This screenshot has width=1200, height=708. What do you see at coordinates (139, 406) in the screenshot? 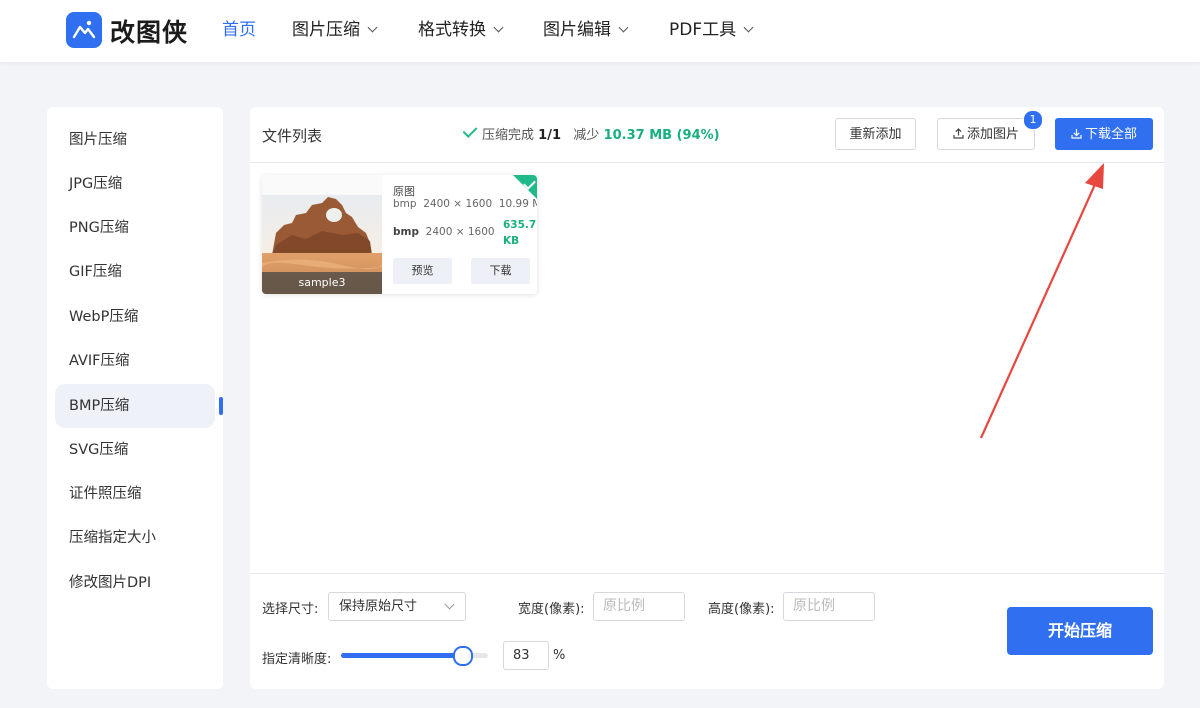
I see `sidebar-item-bmp: BMP压缩` at bounding box center [139, 406].